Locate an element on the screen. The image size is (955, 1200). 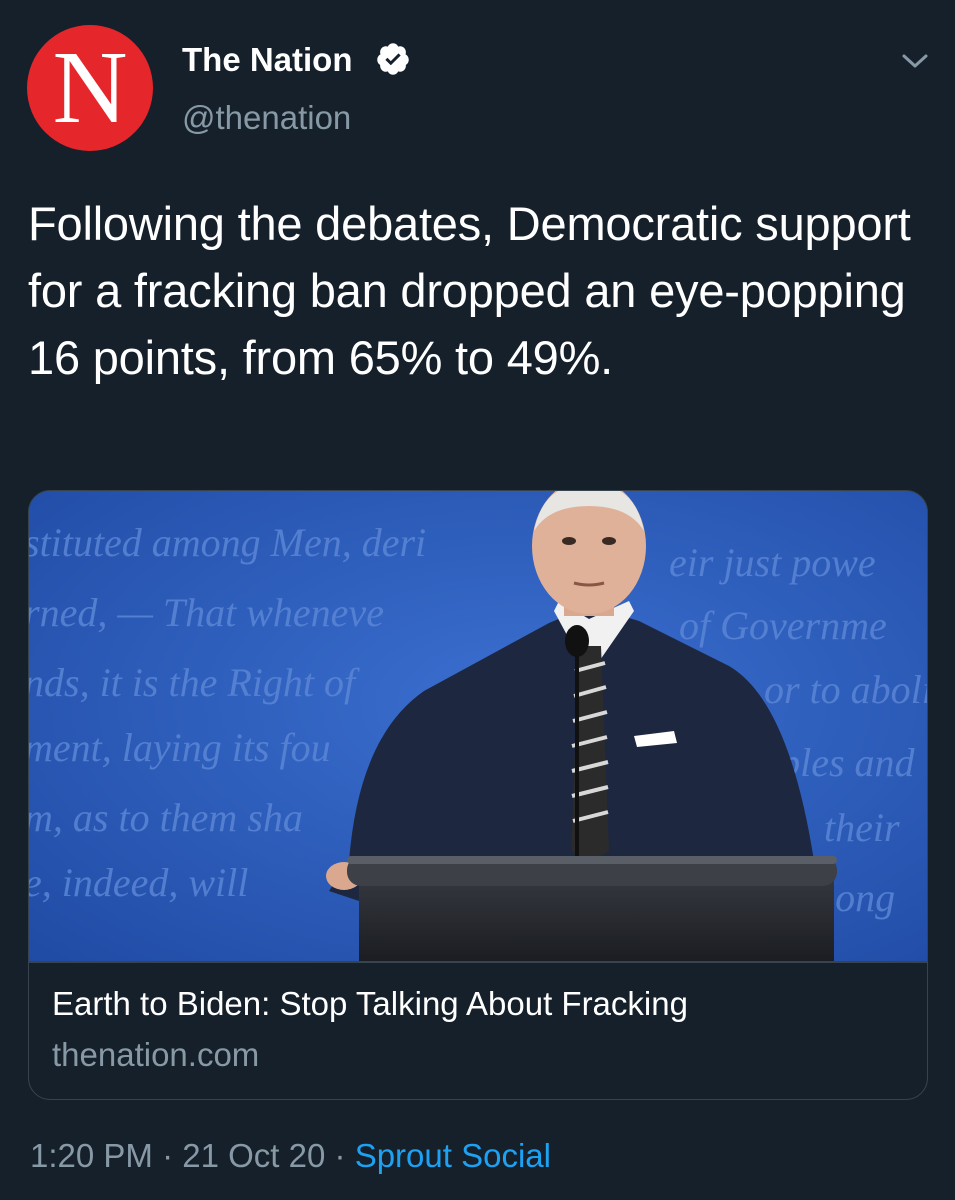
tweet-meta: 1:20 PM · 21 Oct 20 · Sprout Social is located at coordinates (290, 1156).